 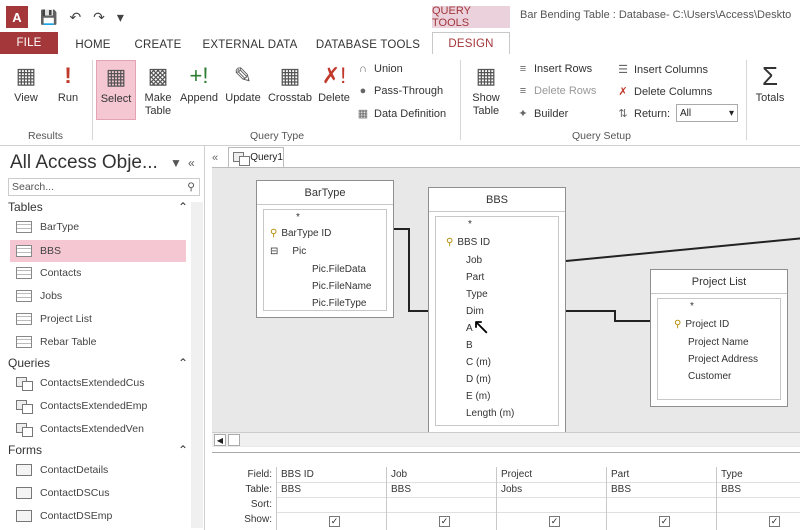 I want to click on field-b: B, so click(x=469, y=345).